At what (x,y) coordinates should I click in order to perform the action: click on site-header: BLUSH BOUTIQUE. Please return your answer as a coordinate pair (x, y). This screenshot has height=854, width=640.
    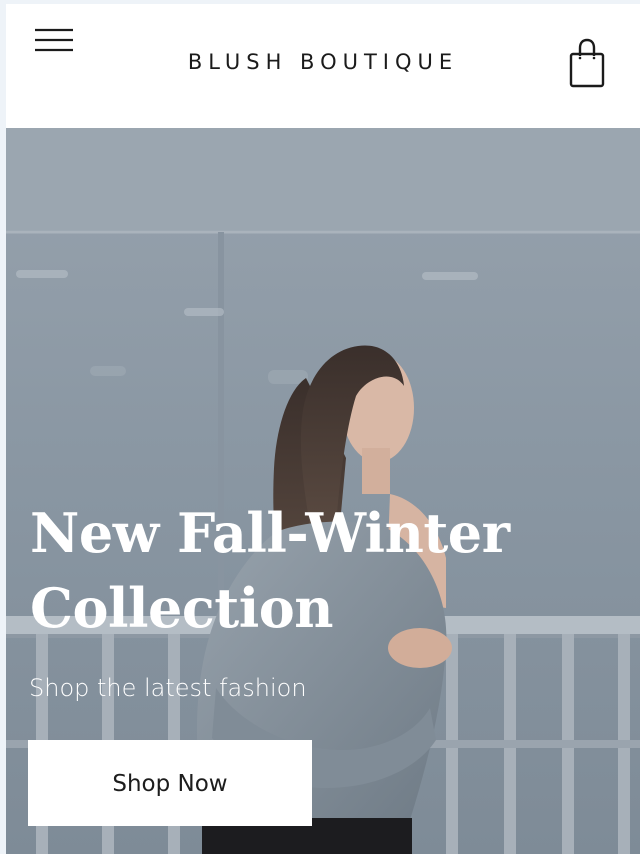
    Looking at the image, I should click on (323, 66).